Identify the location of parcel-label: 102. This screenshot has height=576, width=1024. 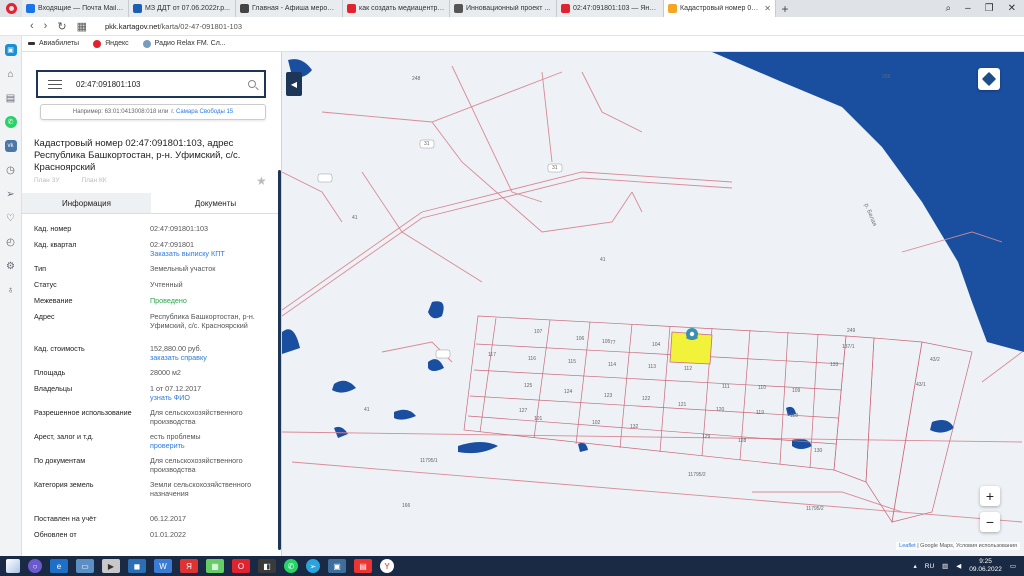
(596, 423).